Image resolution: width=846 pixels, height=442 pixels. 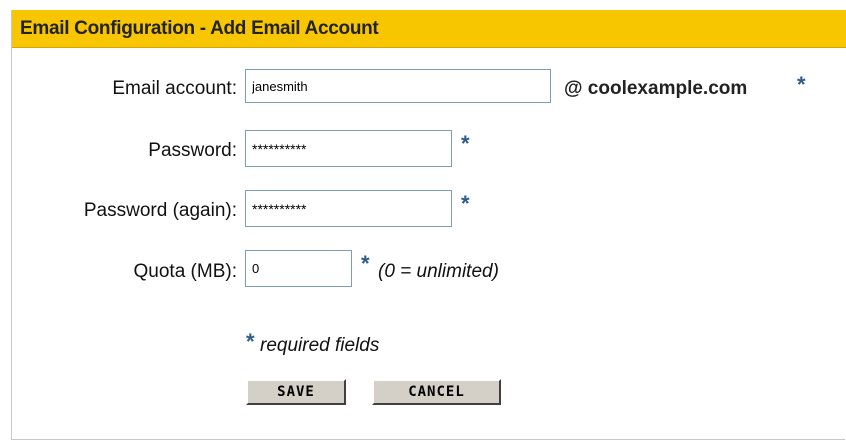 I want to click on quota-hint: (0 = unlimited), so click(x=438, y=271).